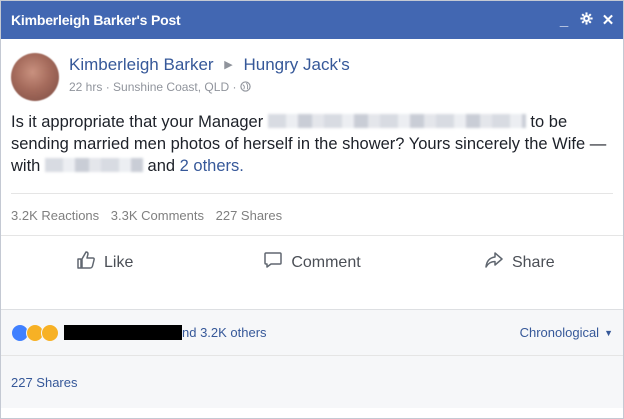 The height and width of the screenshot is (419, 624). What do you see at coordinates (123, 332) in the screenshot?
I see `redacted-names` at bounding box center [123, 332].